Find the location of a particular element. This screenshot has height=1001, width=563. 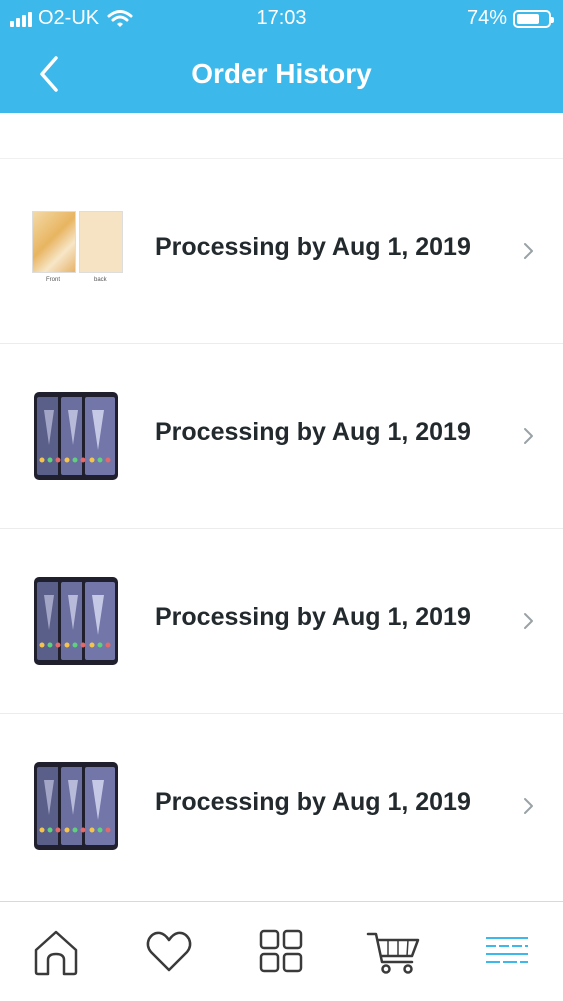

nav-bar: Order History is located at coordinates (281, 74).